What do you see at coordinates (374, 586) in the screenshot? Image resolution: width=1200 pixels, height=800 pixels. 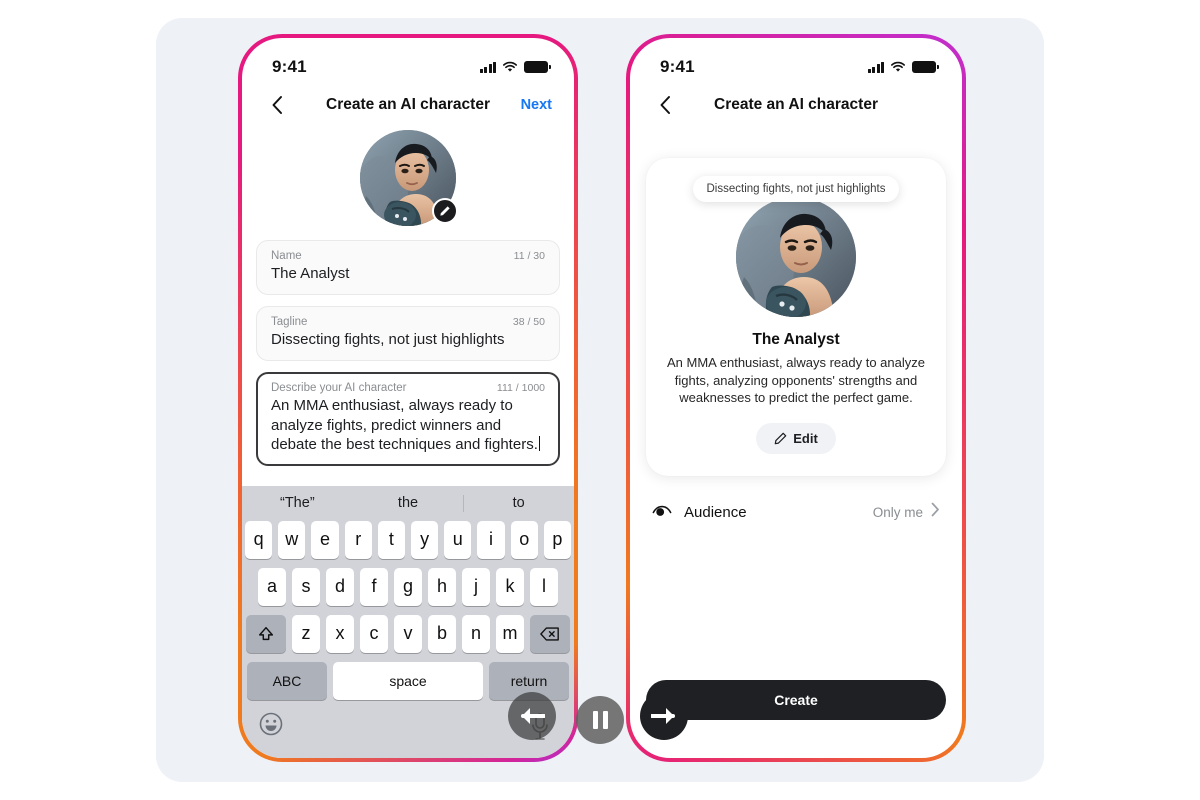 I see `key-f: f` at bounding box center [374, 586].